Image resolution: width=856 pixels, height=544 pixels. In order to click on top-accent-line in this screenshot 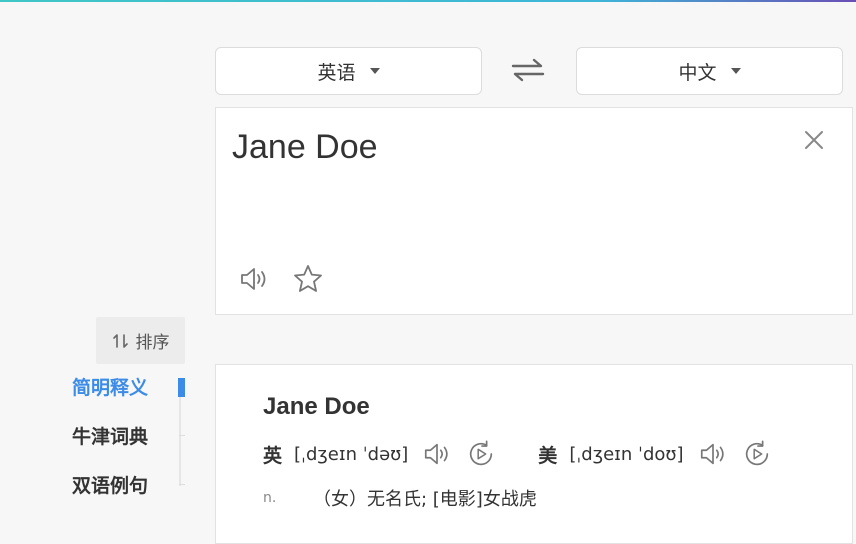, I will do `click(428, 1)`.